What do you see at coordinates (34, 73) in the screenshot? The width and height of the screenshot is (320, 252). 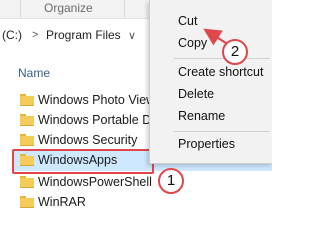 I see `column-header-name: Name` at bounding box center [34, 73].